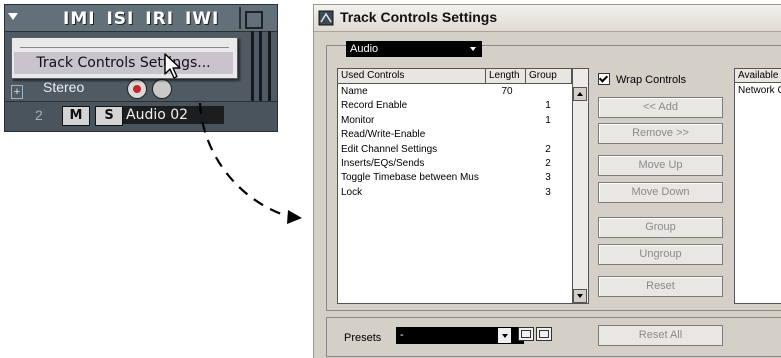  What do you see at coordinates (455, 193) in the screenshot?
I see `list-item: Lock 3` at bounding box center [455, 193].